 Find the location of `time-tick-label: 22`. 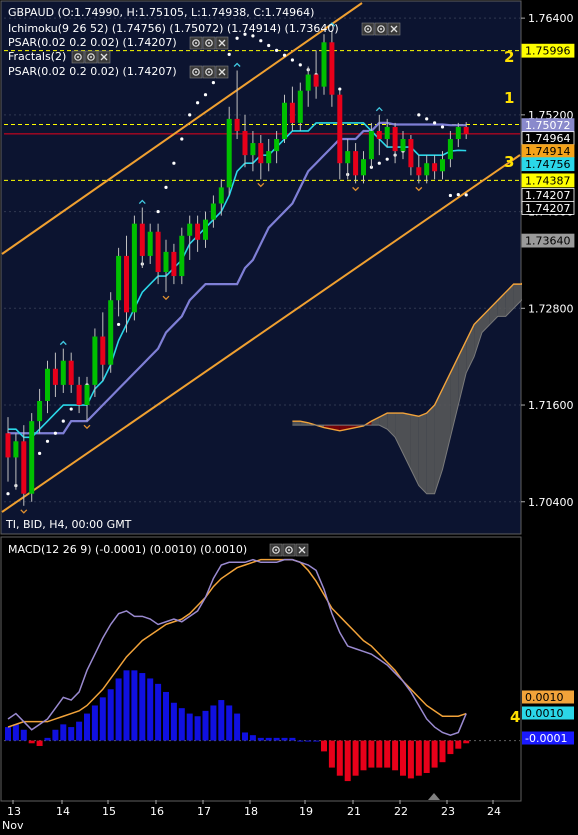

time-tick-label: 22 is located at coordinates (401, 811).